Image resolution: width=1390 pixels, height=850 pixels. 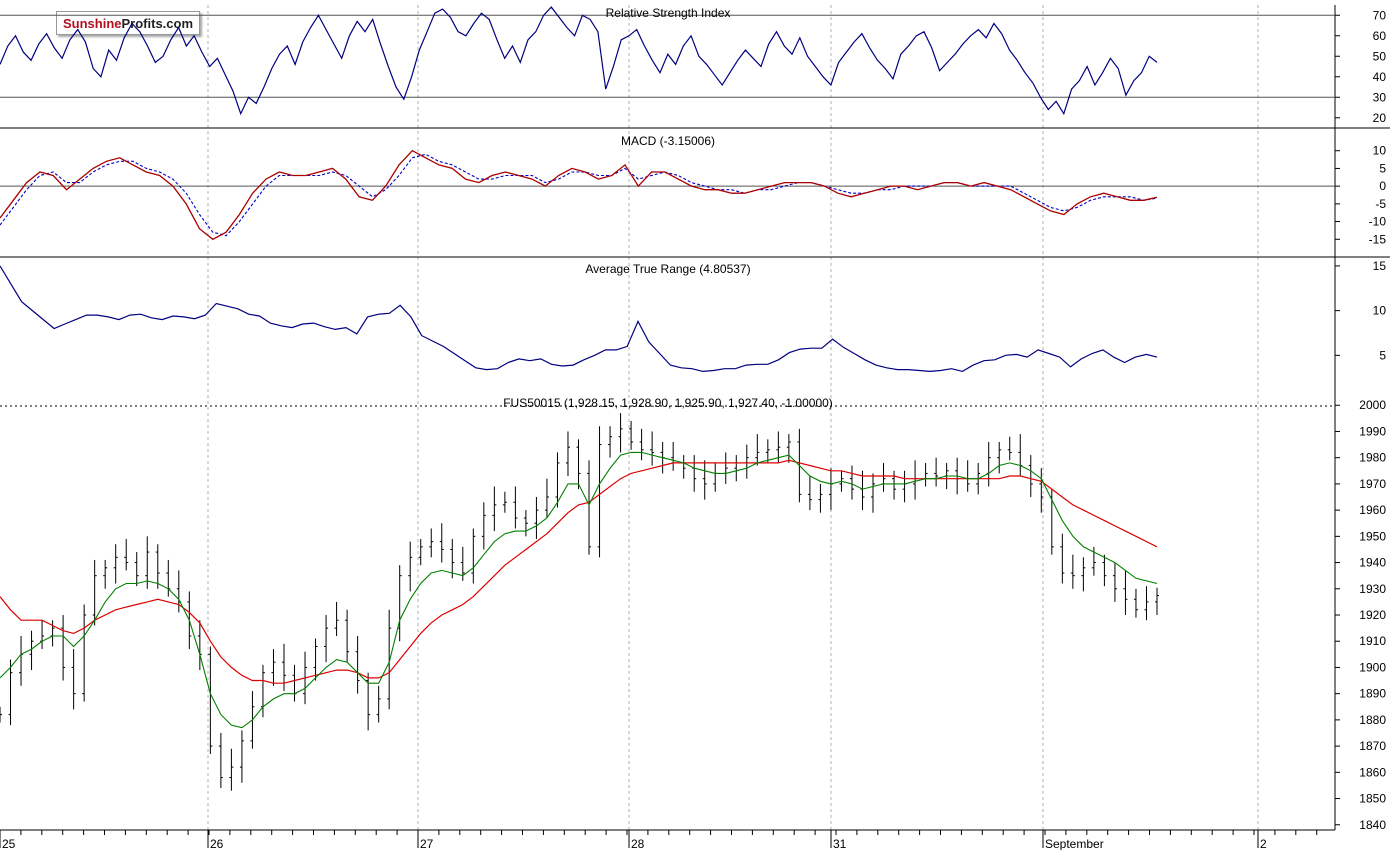 I want to click on price-tick-label: 1860, so click(x=1372, y=772).